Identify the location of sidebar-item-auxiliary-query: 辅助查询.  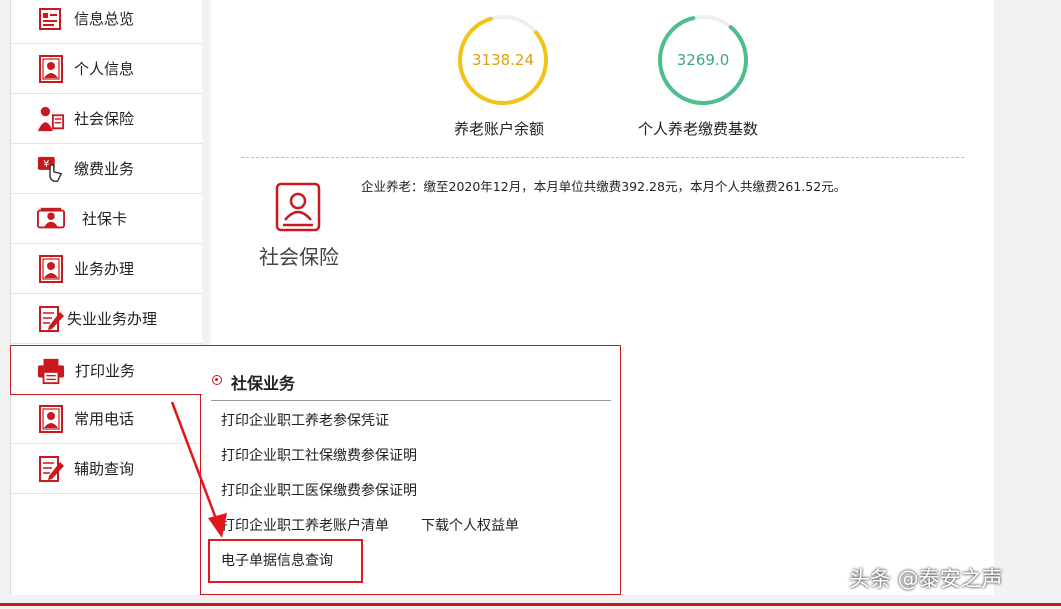
(106, 469).